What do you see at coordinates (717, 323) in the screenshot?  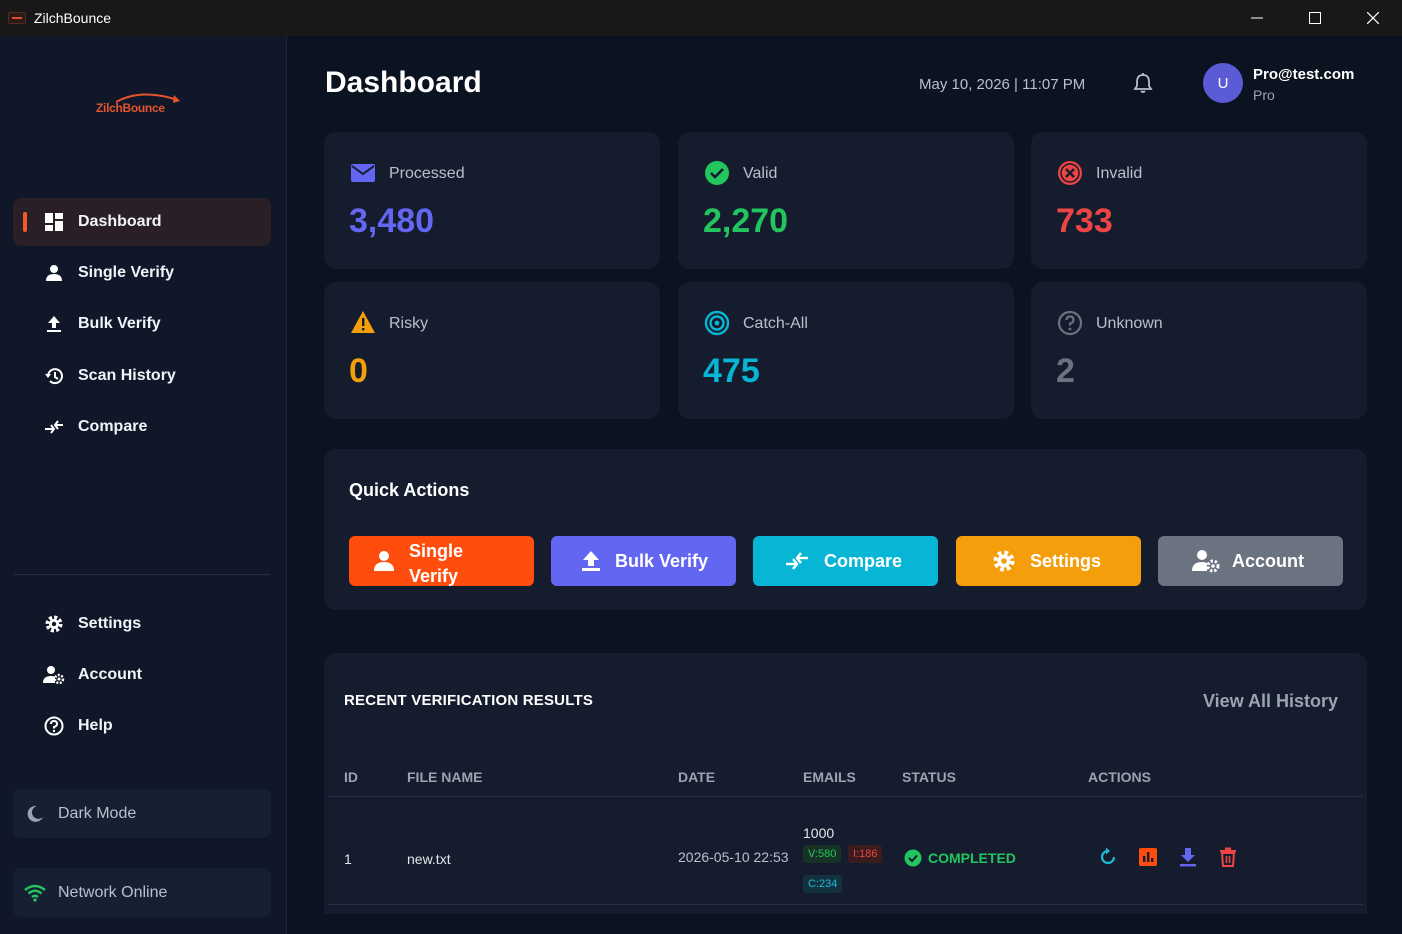 I see `target-icon` at bounding box center [717, 323].